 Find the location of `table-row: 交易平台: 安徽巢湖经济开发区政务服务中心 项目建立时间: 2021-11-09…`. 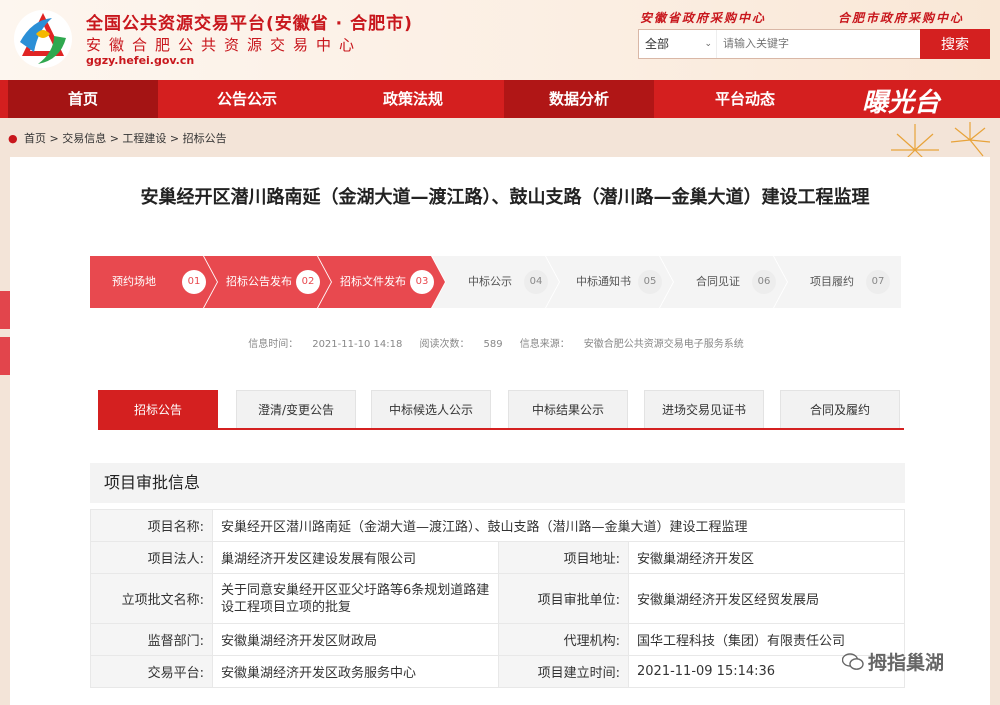

table-row: 交易平台: 安徽巢湖经济开发区政务服务中心 项目建立时间: 2021-11-09… is located at coordinates (497, 671).